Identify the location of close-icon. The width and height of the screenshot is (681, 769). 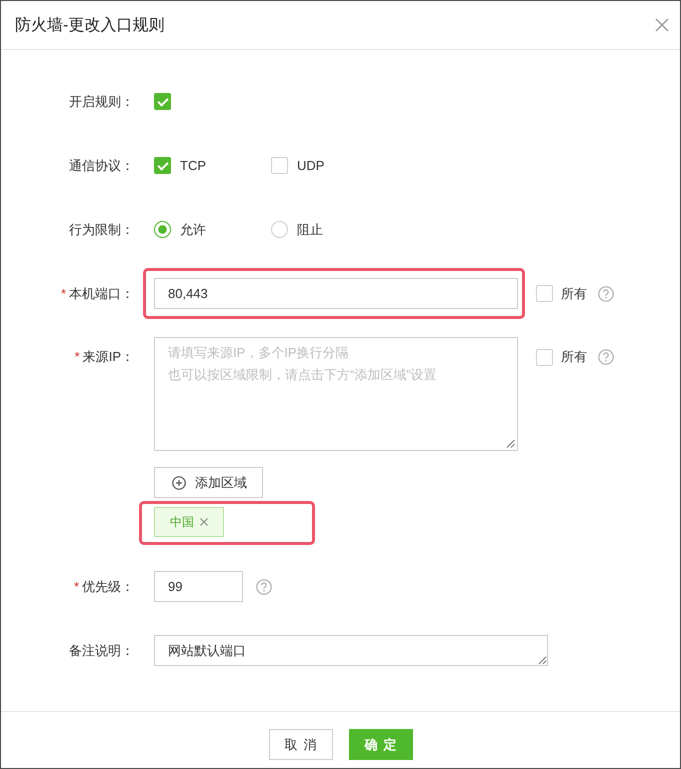
(662, 25).